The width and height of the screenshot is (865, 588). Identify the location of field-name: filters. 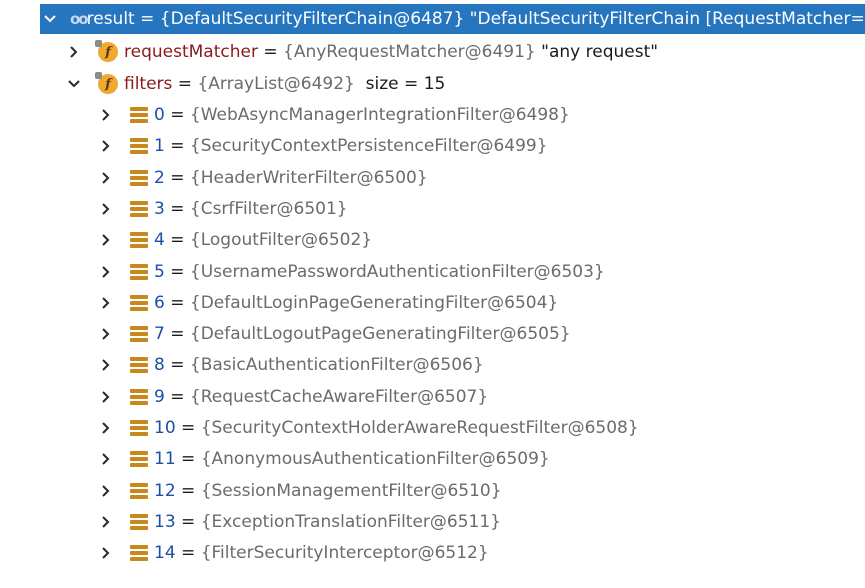
(148, 84).